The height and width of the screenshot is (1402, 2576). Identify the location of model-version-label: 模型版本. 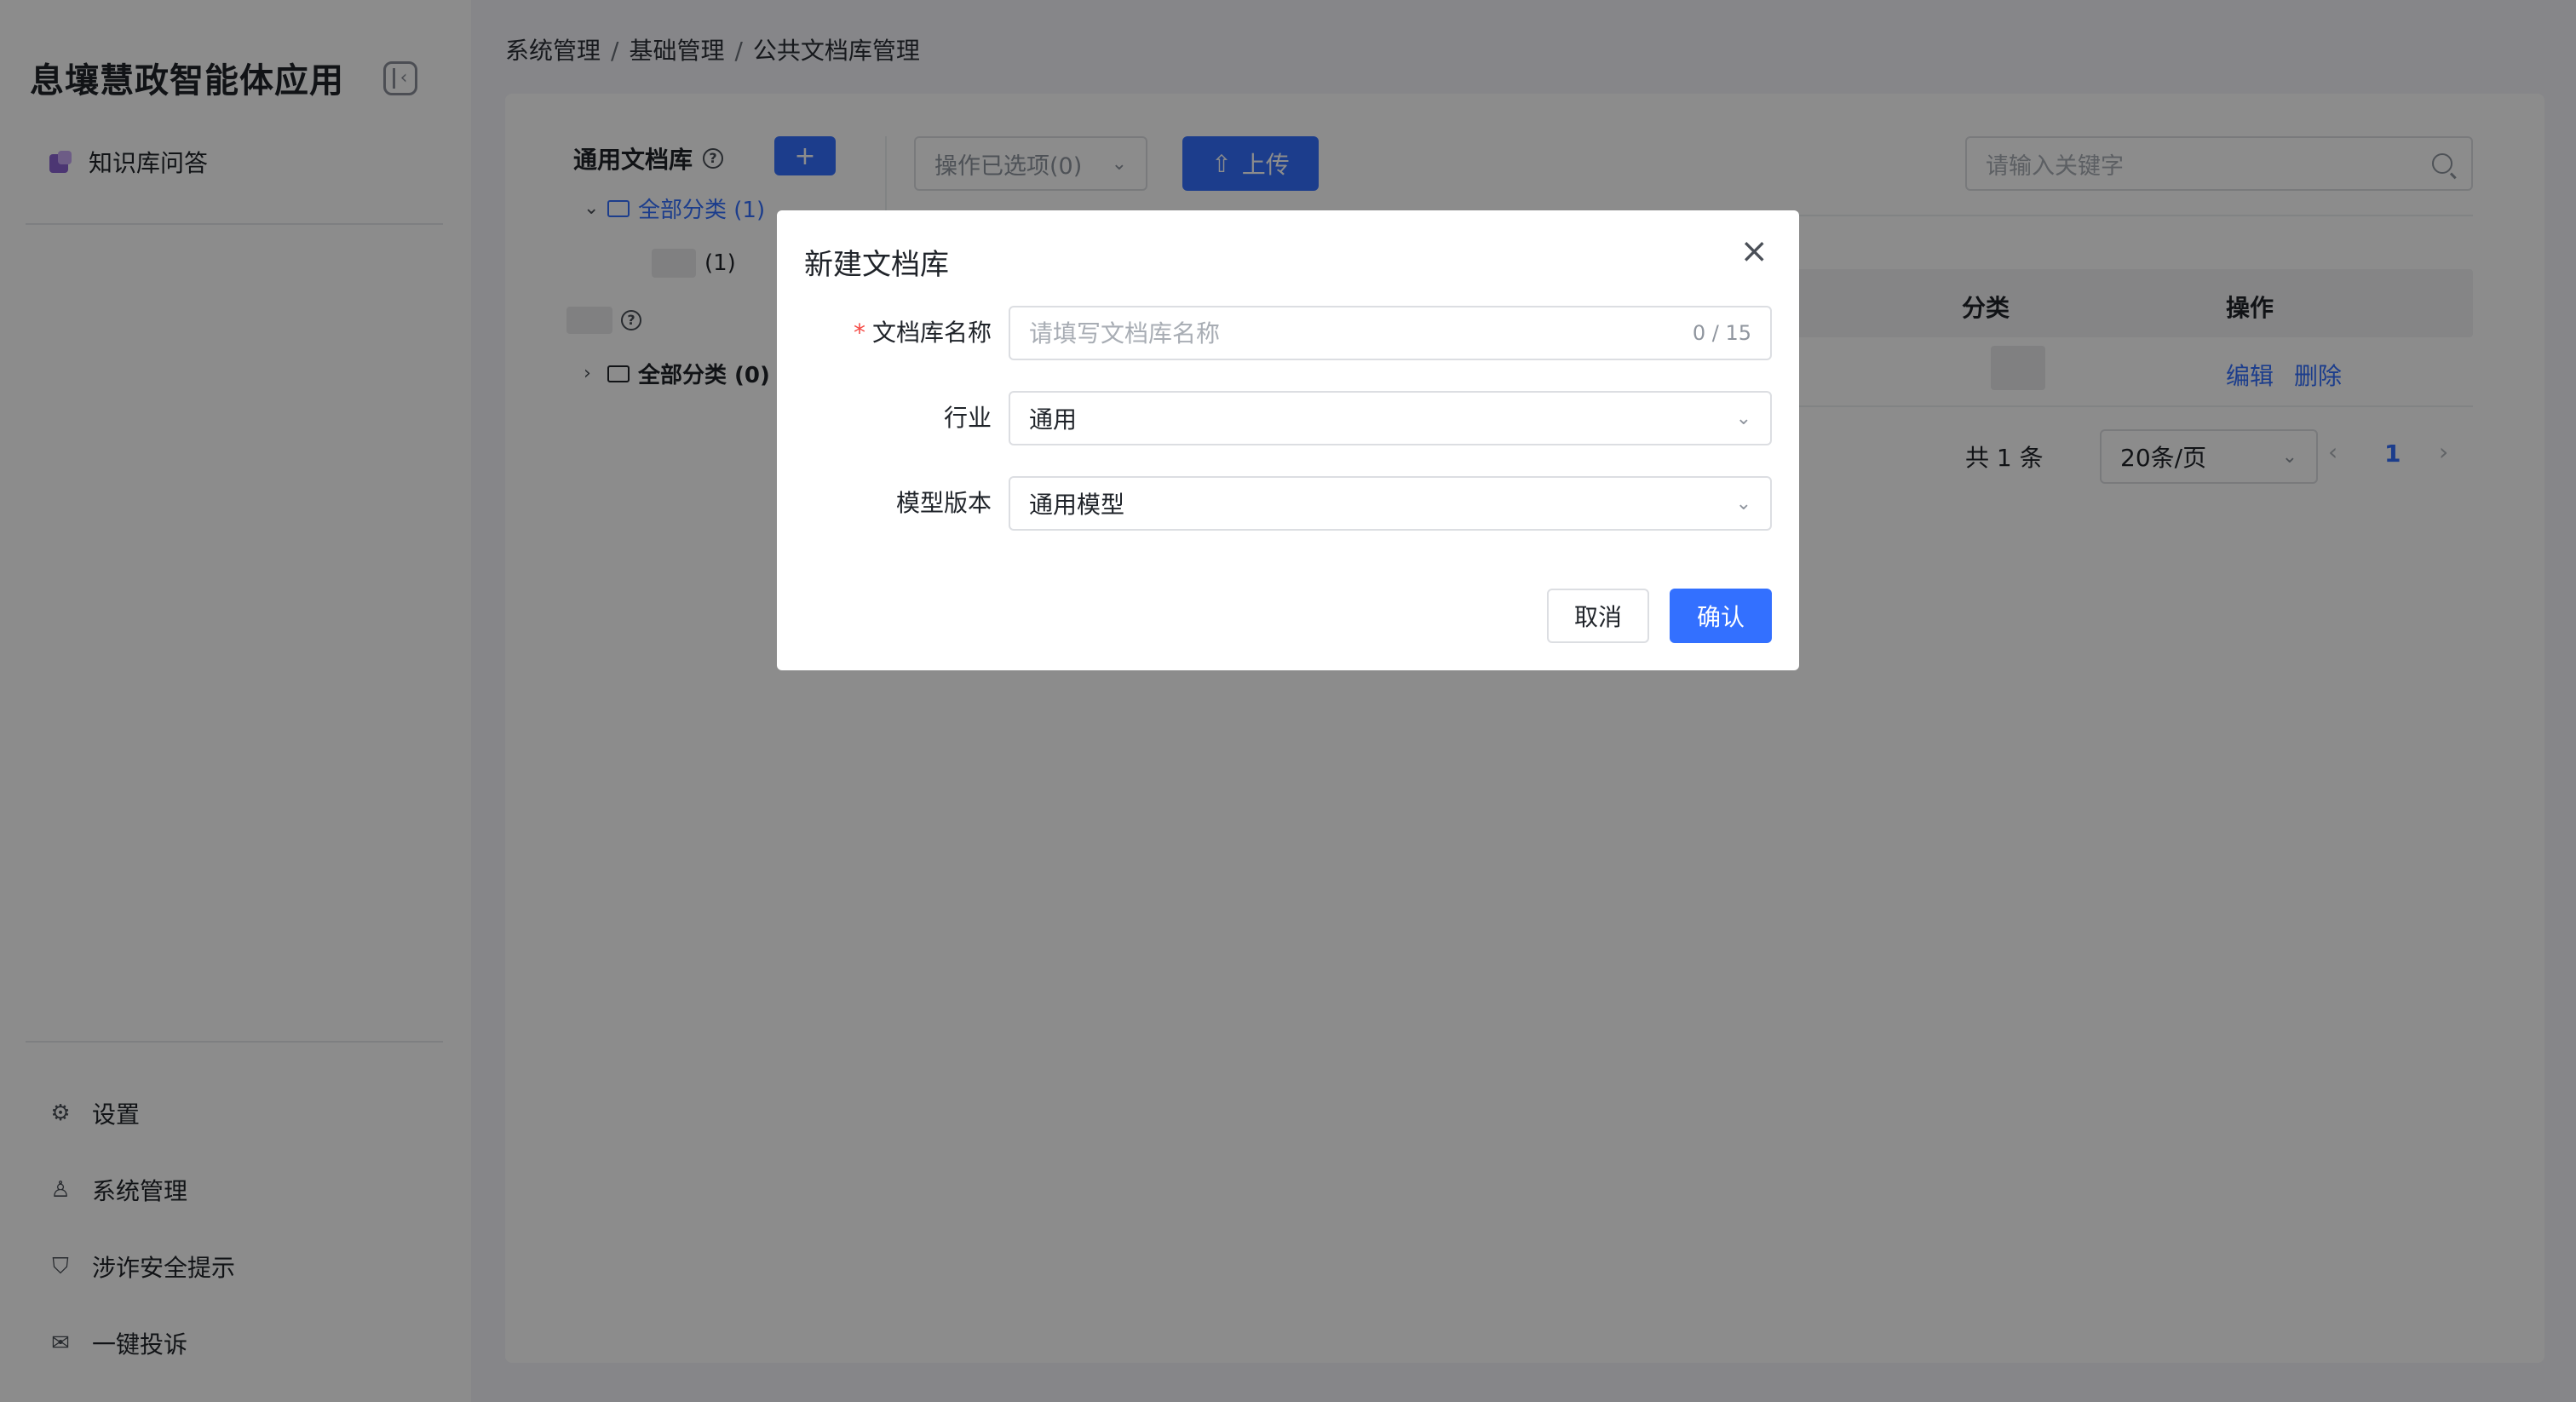
(944, 503).